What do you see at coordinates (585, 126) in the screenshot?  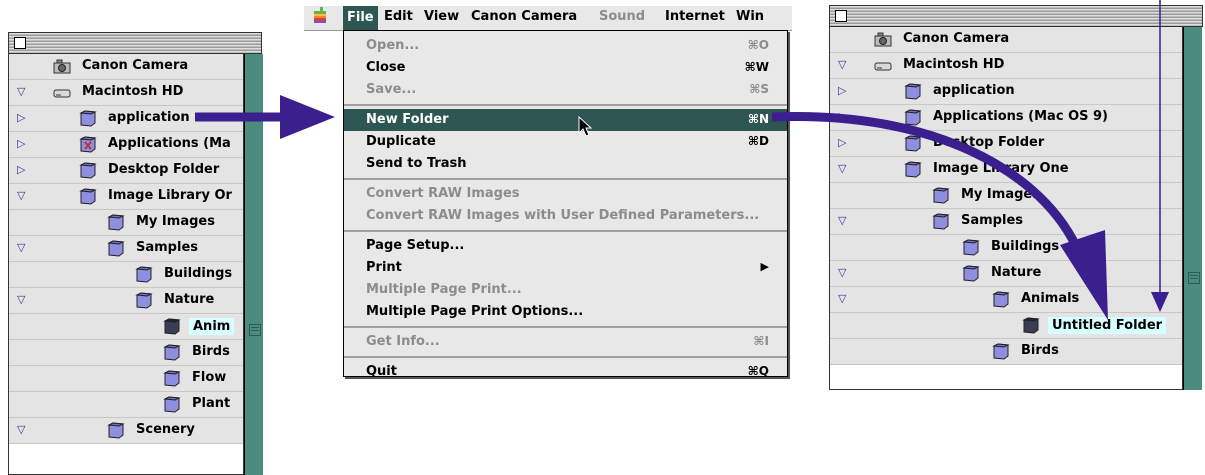 I see `mouse-cursor-icon` at bounding box center [585, 126].